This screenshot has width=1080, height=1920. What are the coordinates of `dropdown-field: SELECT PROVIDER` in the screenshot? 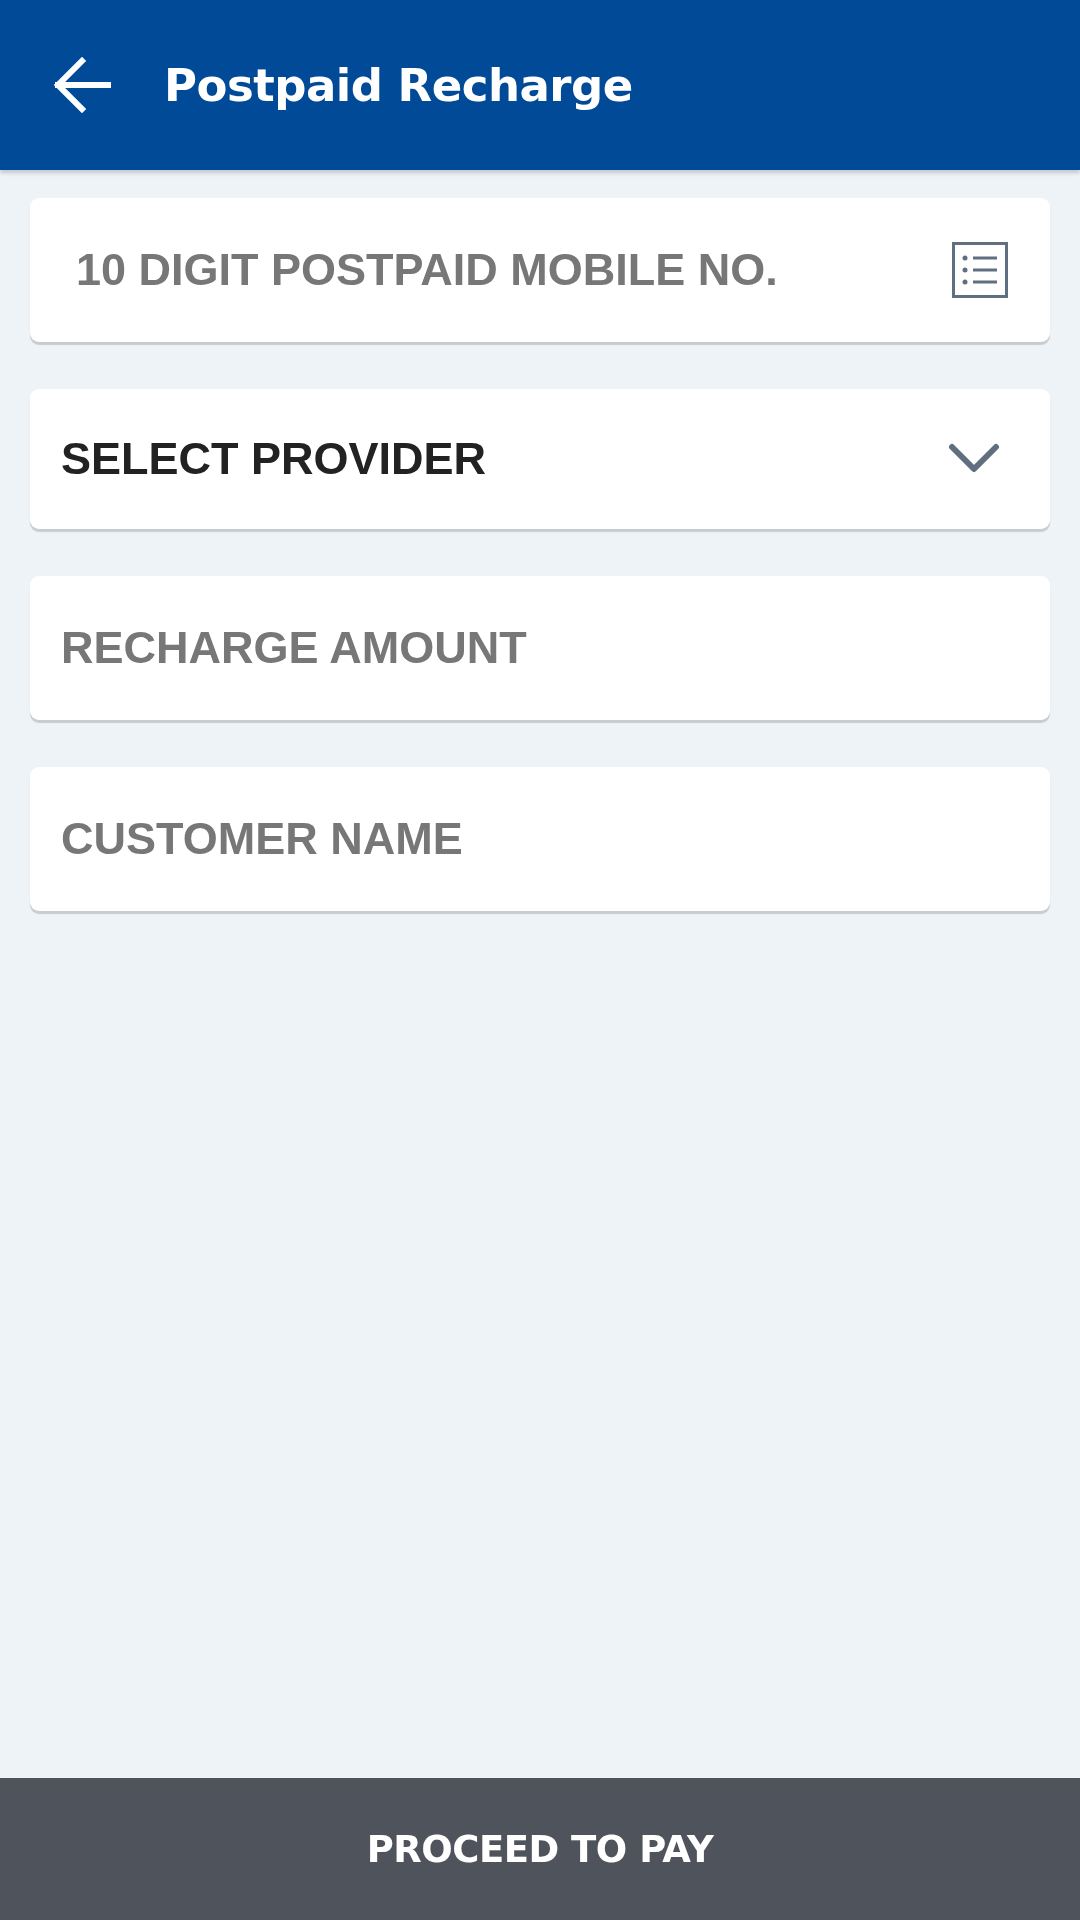 It's located at (540, 459).